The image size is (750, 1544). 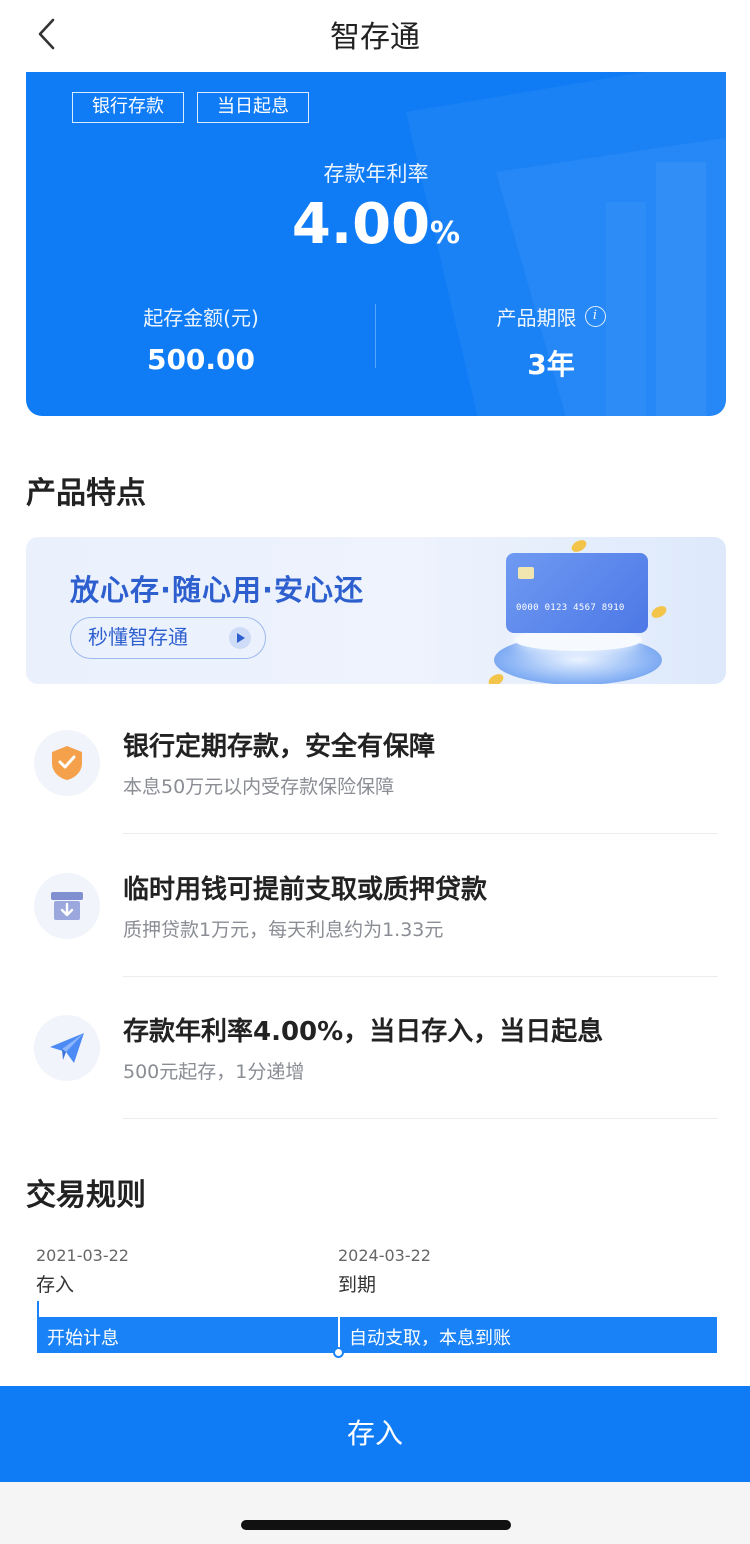 What do you see at coordinates (253, 107) in the screenshot?
I see `tag-same-day-interest: 当日起息` at bounding box center [253, 107].